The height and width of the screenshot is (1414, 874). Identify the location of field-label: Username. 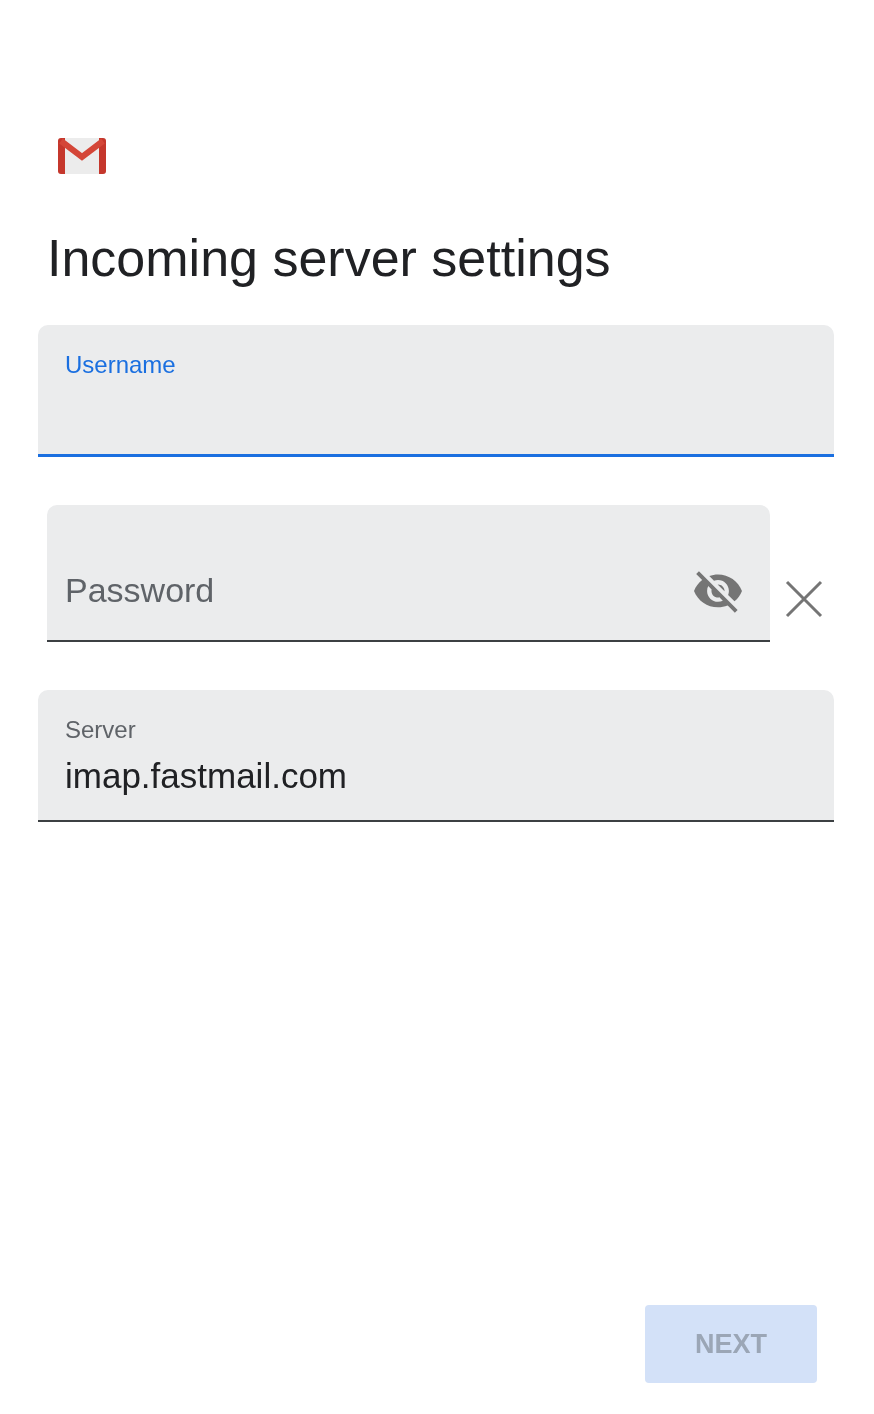
(120, 365).